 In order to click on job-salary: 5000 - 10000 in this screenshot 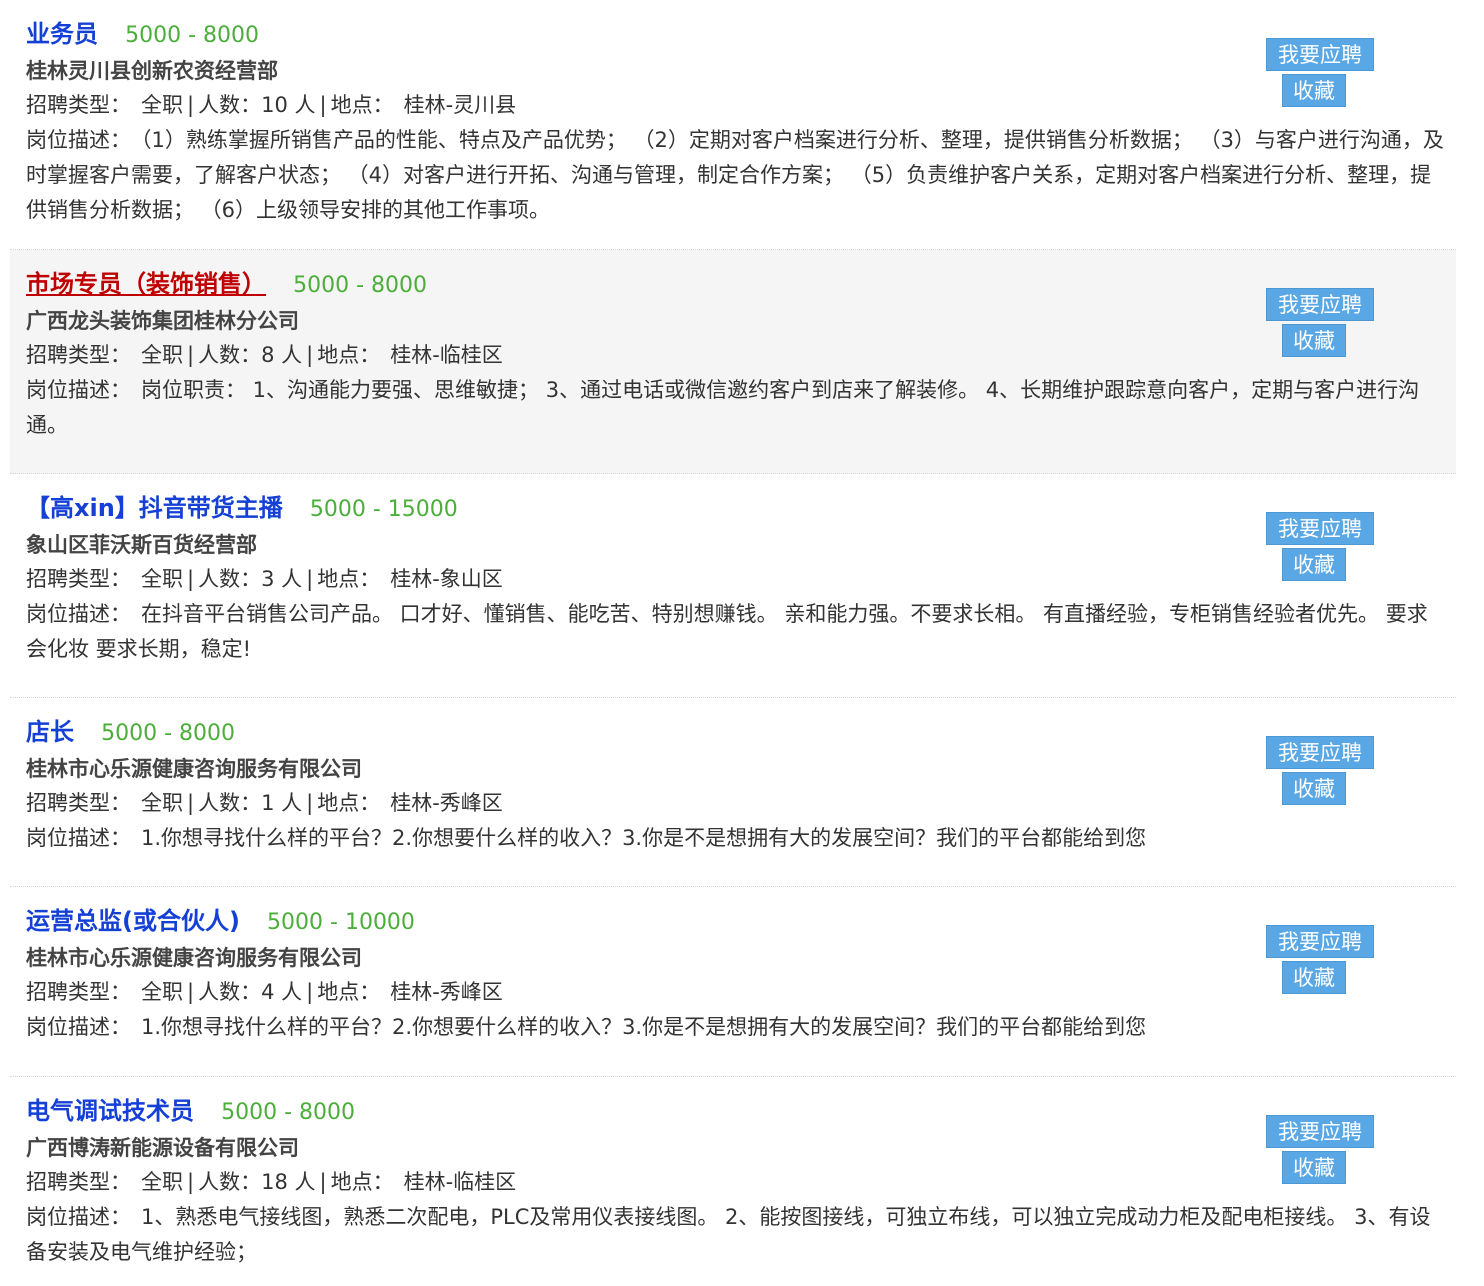, I will do `click(341, 922)`.